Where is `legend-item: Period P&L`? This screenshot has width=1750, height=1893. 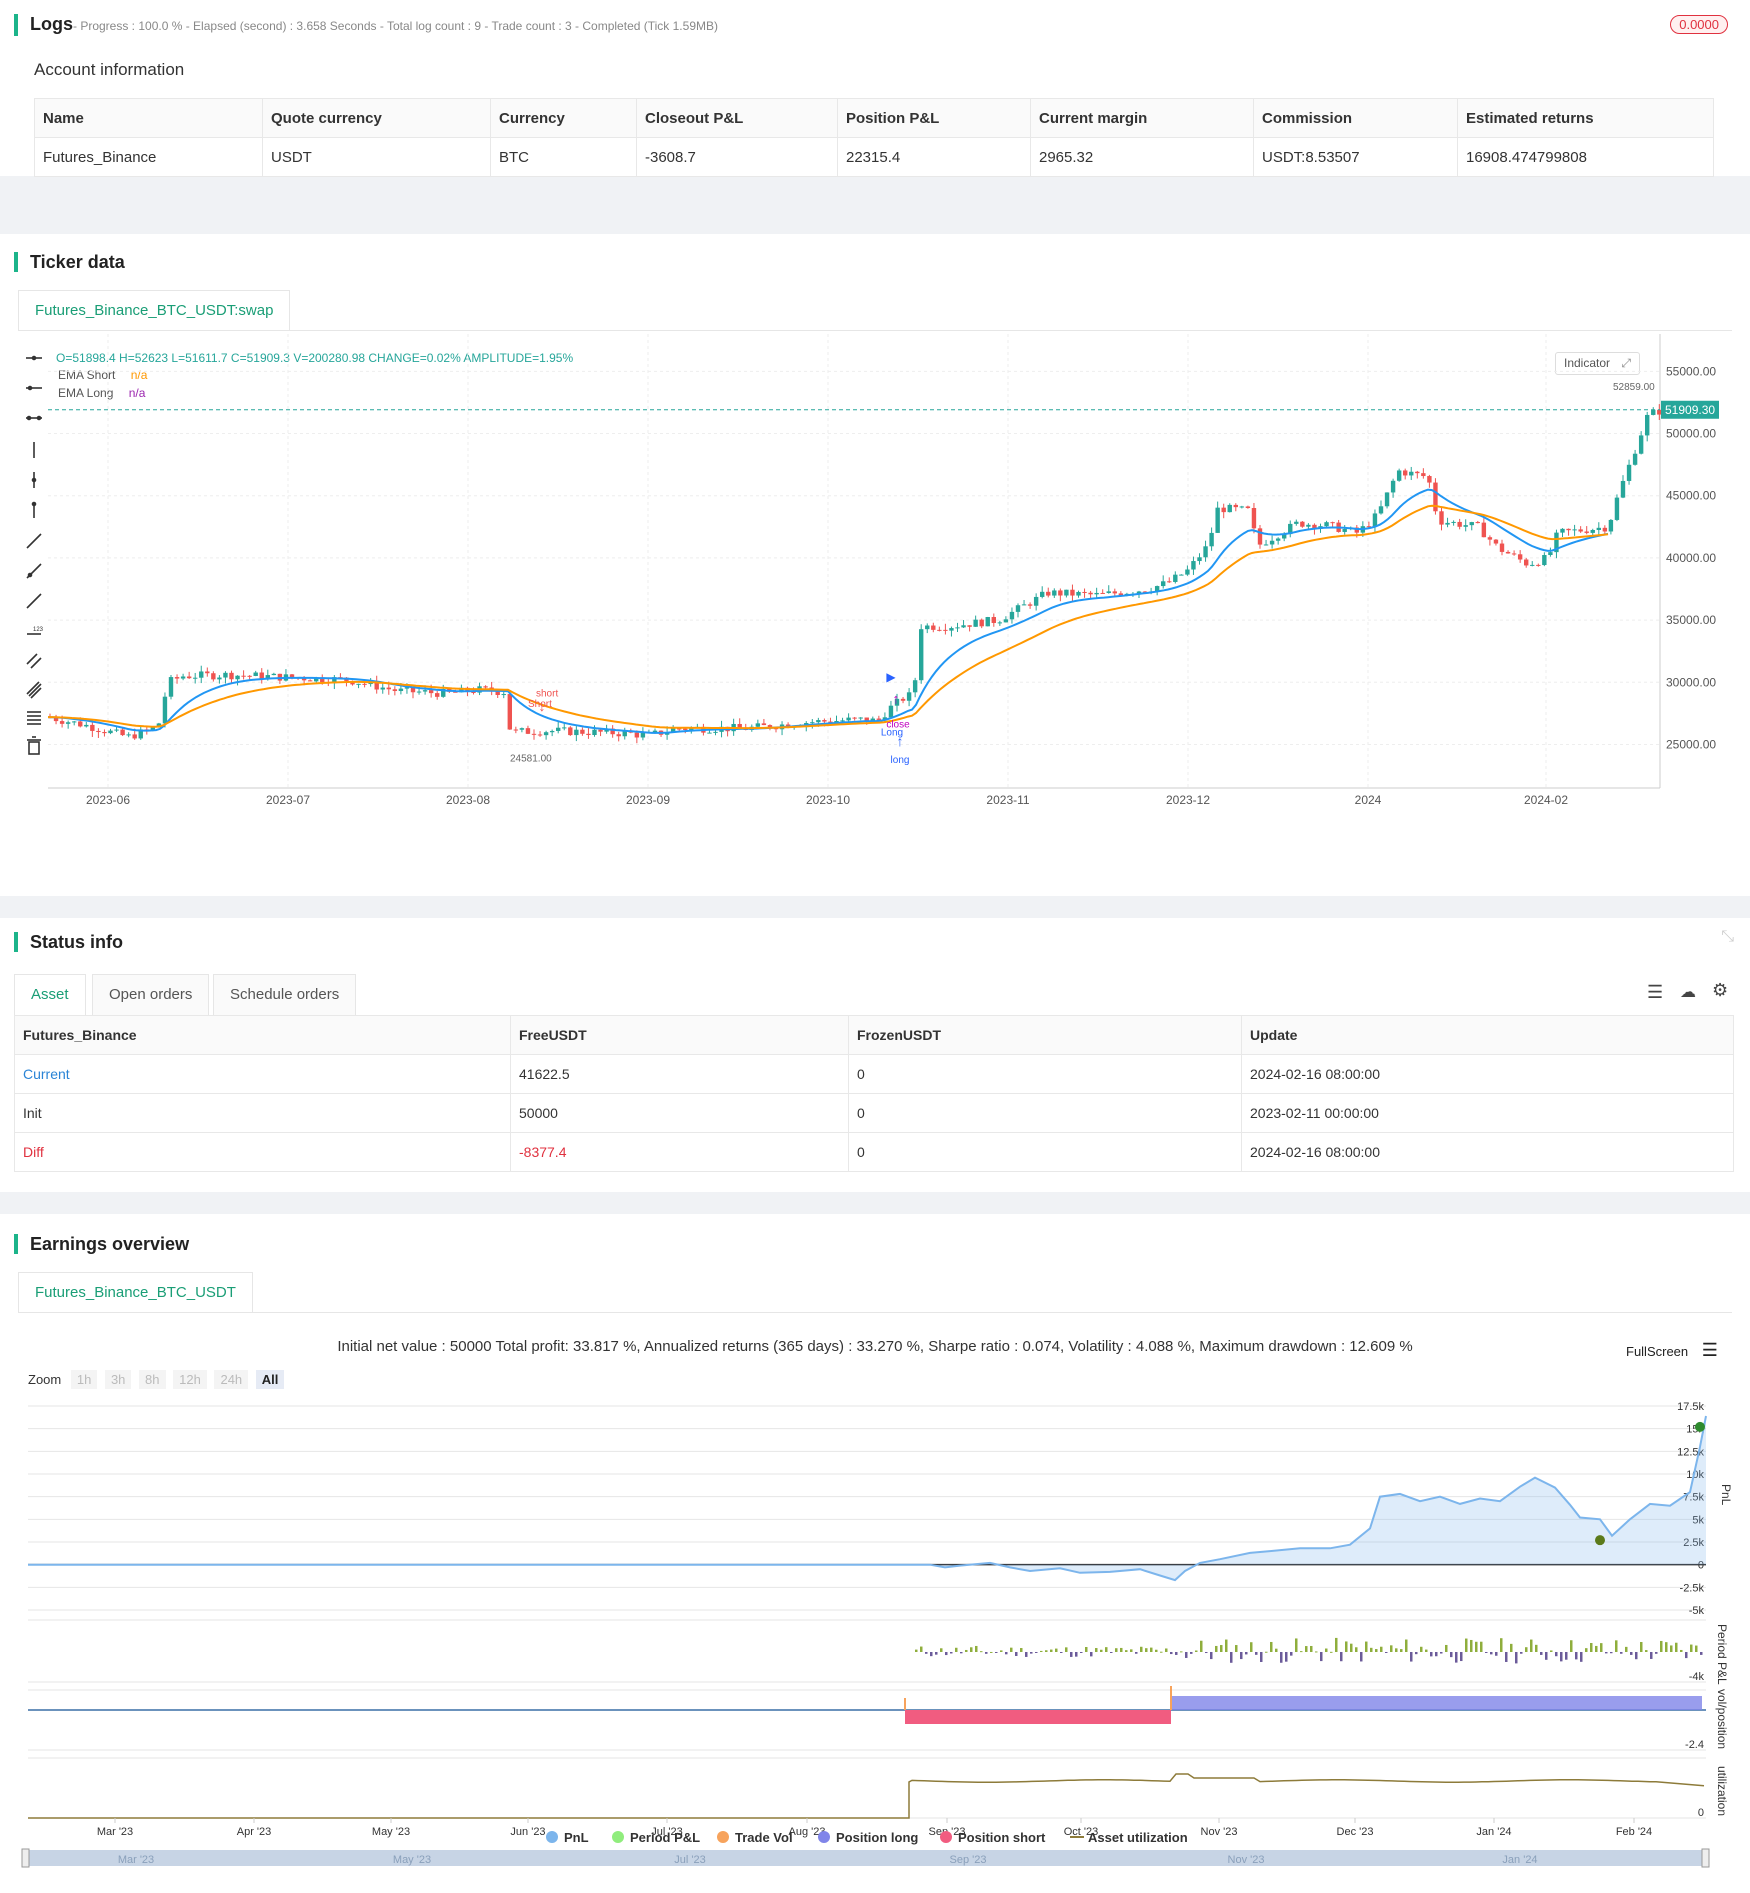 legend-item: Period P&L is located at coordinates (665, 1837).